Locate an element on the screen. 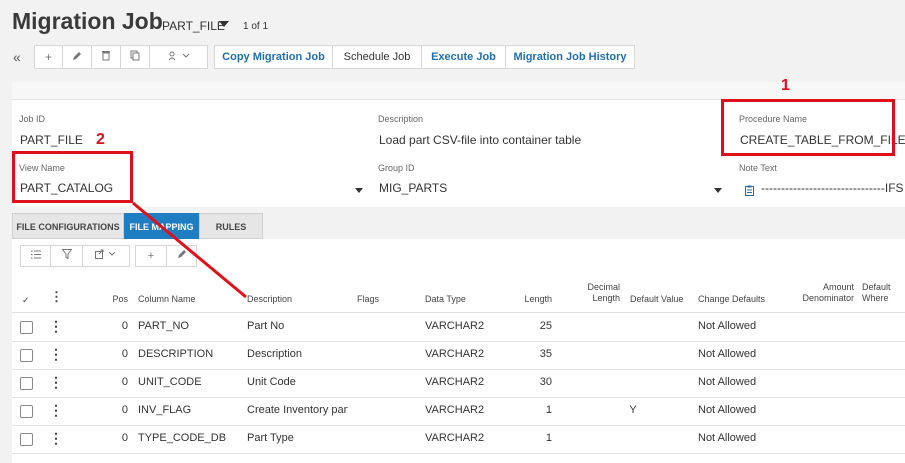 This screenshot has height=463, width=905. job-id-value: PART_FILE is located at coordinates (51, 140).